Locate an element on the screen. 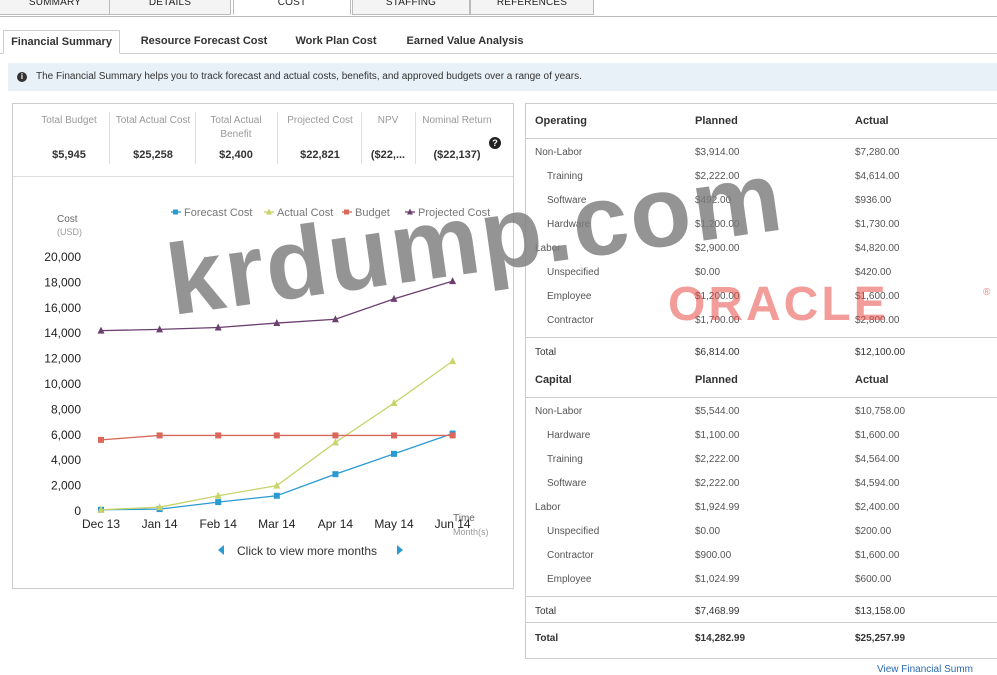 The width and height of the screenshot is (997, 675). operating-header: Operating is located at coordinates (561, 121).